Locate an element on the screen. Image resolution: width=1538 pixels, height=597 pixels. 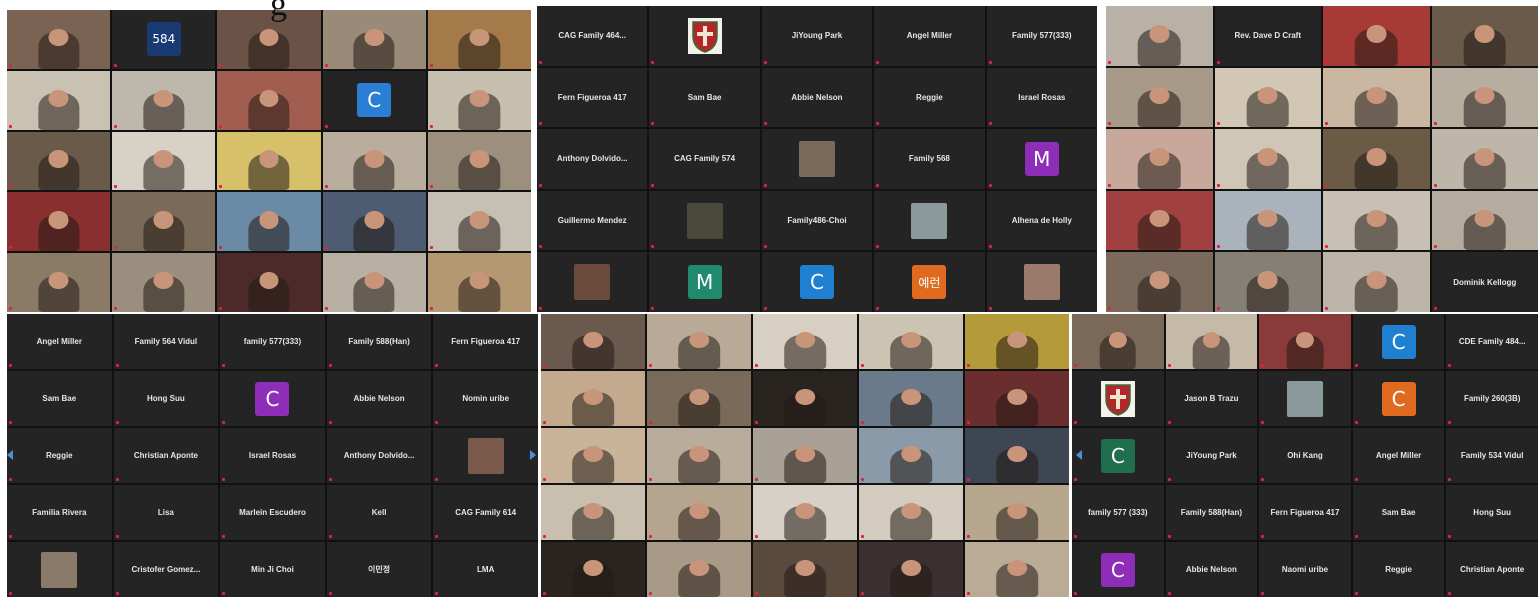
participant-tile: family 577(333) is located at coordinates (272, 341).